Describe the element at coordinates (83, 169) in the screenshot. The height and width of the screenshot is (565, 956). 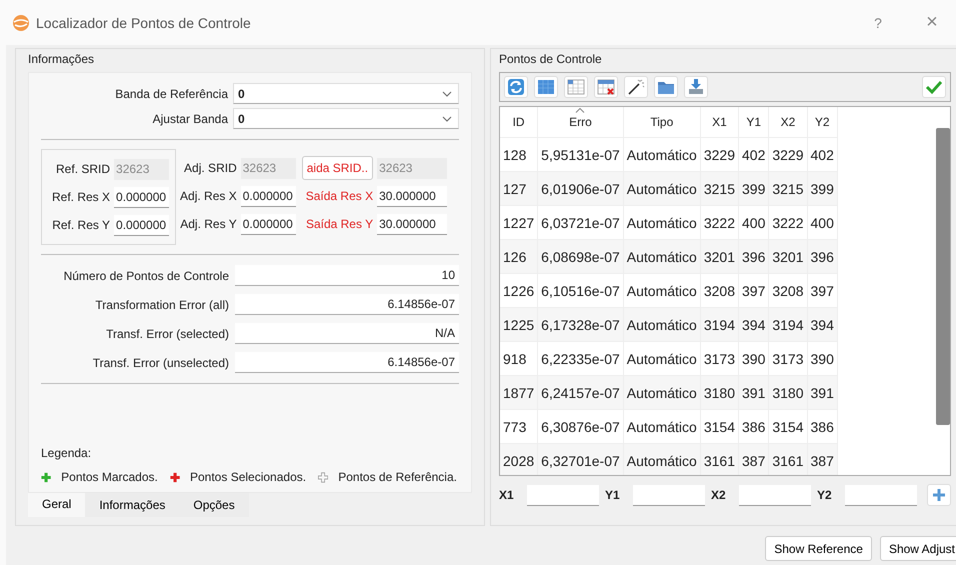
I see `field-label: Ref. SRID` at that location.